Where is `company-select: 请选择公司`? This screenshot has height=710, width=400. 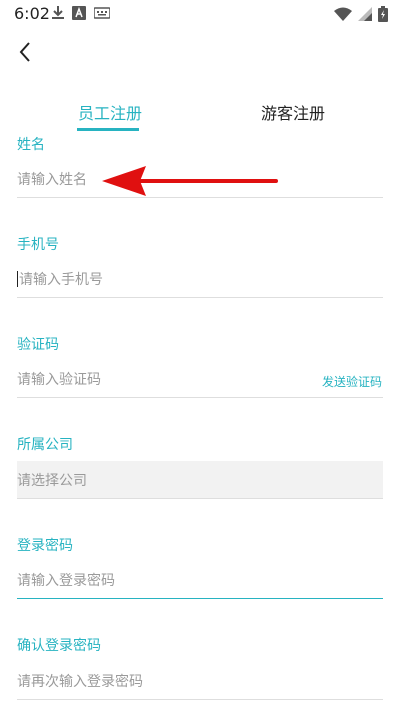
company-select: 请选择公司 is located at coordinates (200, 480).